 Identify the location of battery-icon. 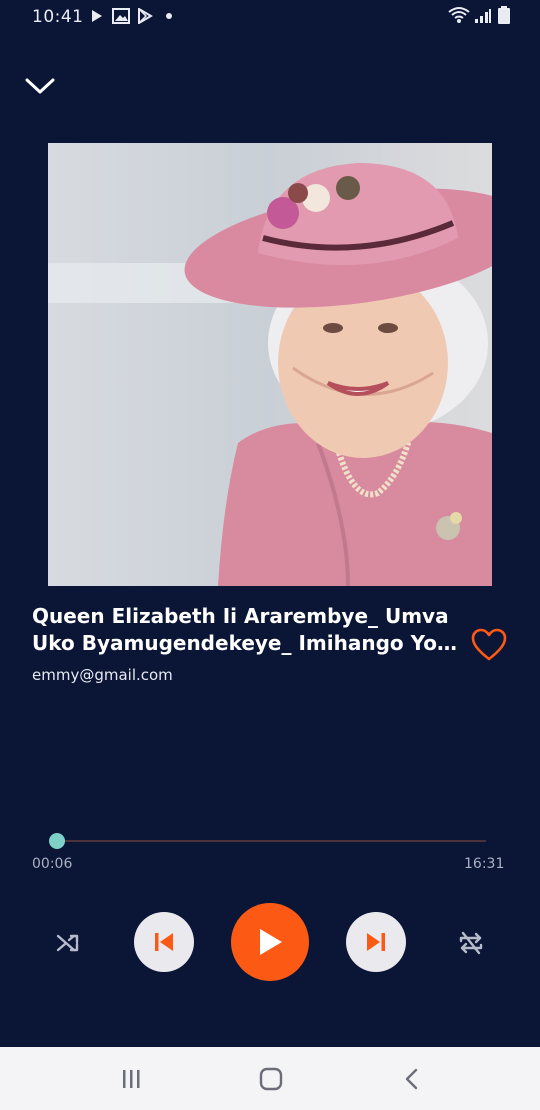
(504, 15).